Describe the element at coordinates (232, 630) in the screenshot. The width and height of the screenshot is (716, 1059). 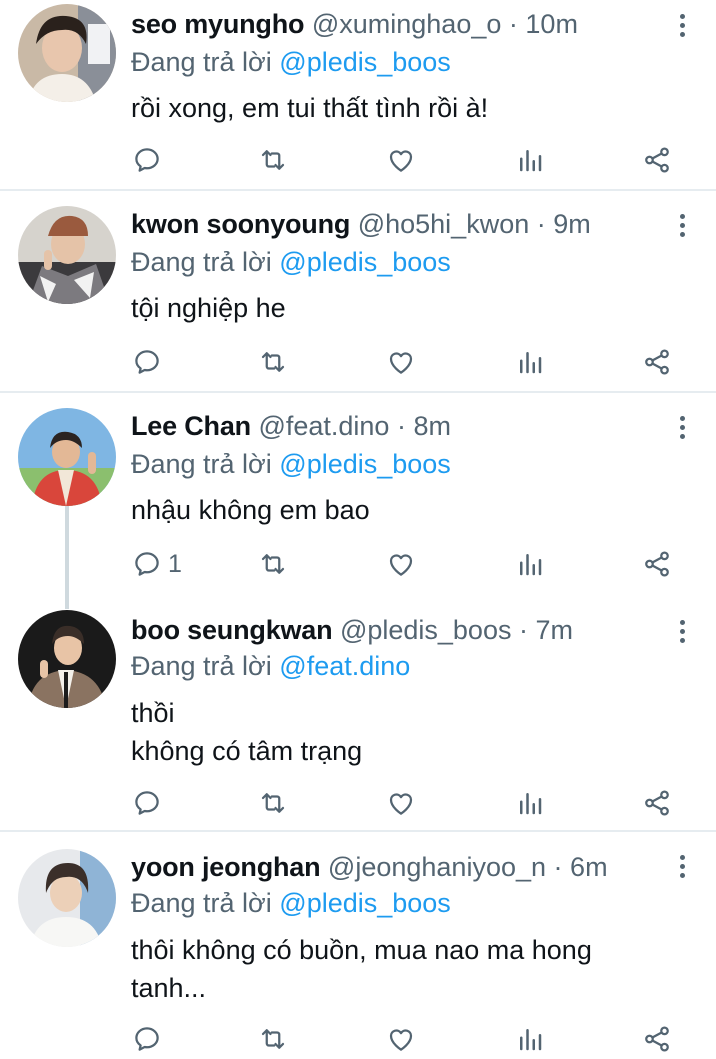
I see `display-name: boo seungkwan` at that location.